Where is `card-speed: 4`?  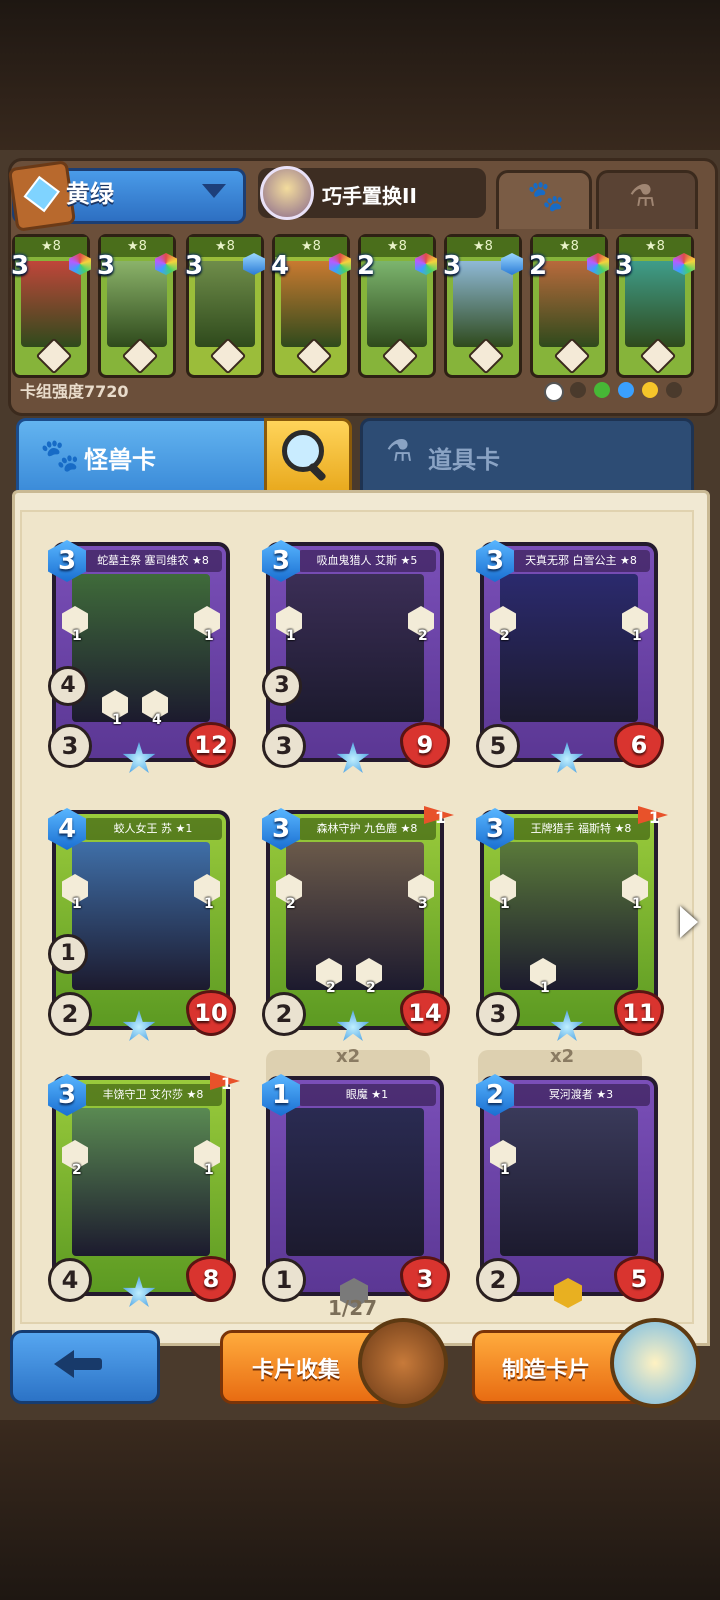 card-speed: 4 is located at coordinates (68, 686).